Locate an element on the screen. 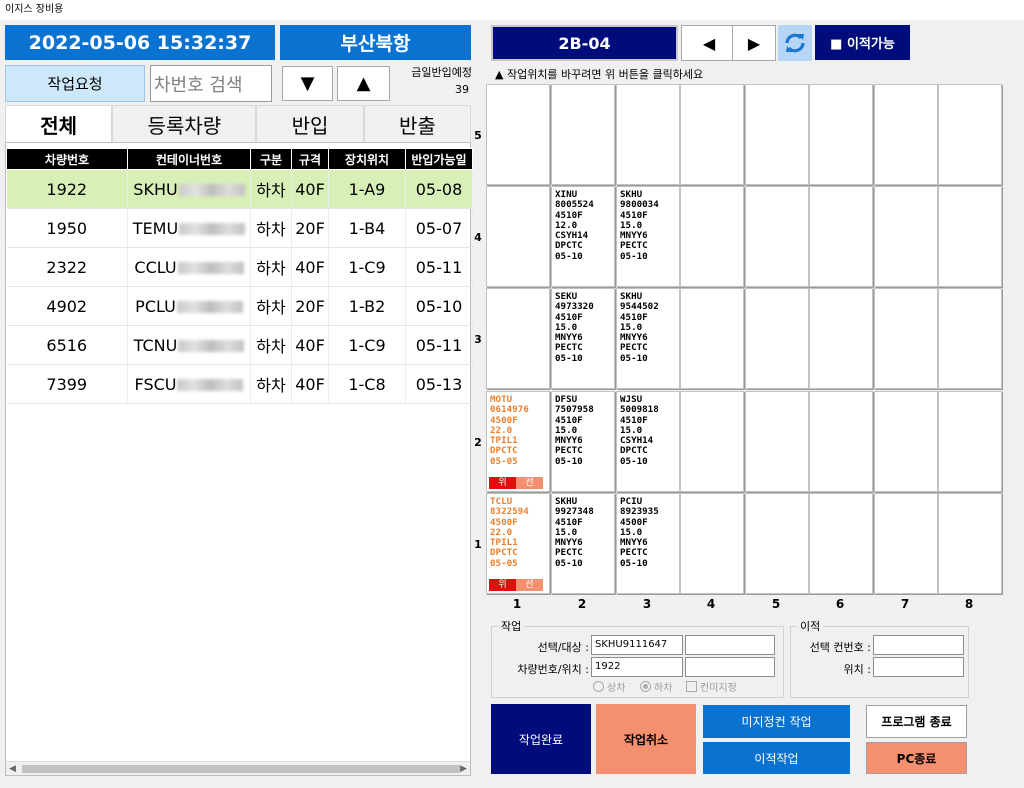 This screenshot has height=788, width=1024. prev-block-button: ◀ is located at coordinates (709, 43).